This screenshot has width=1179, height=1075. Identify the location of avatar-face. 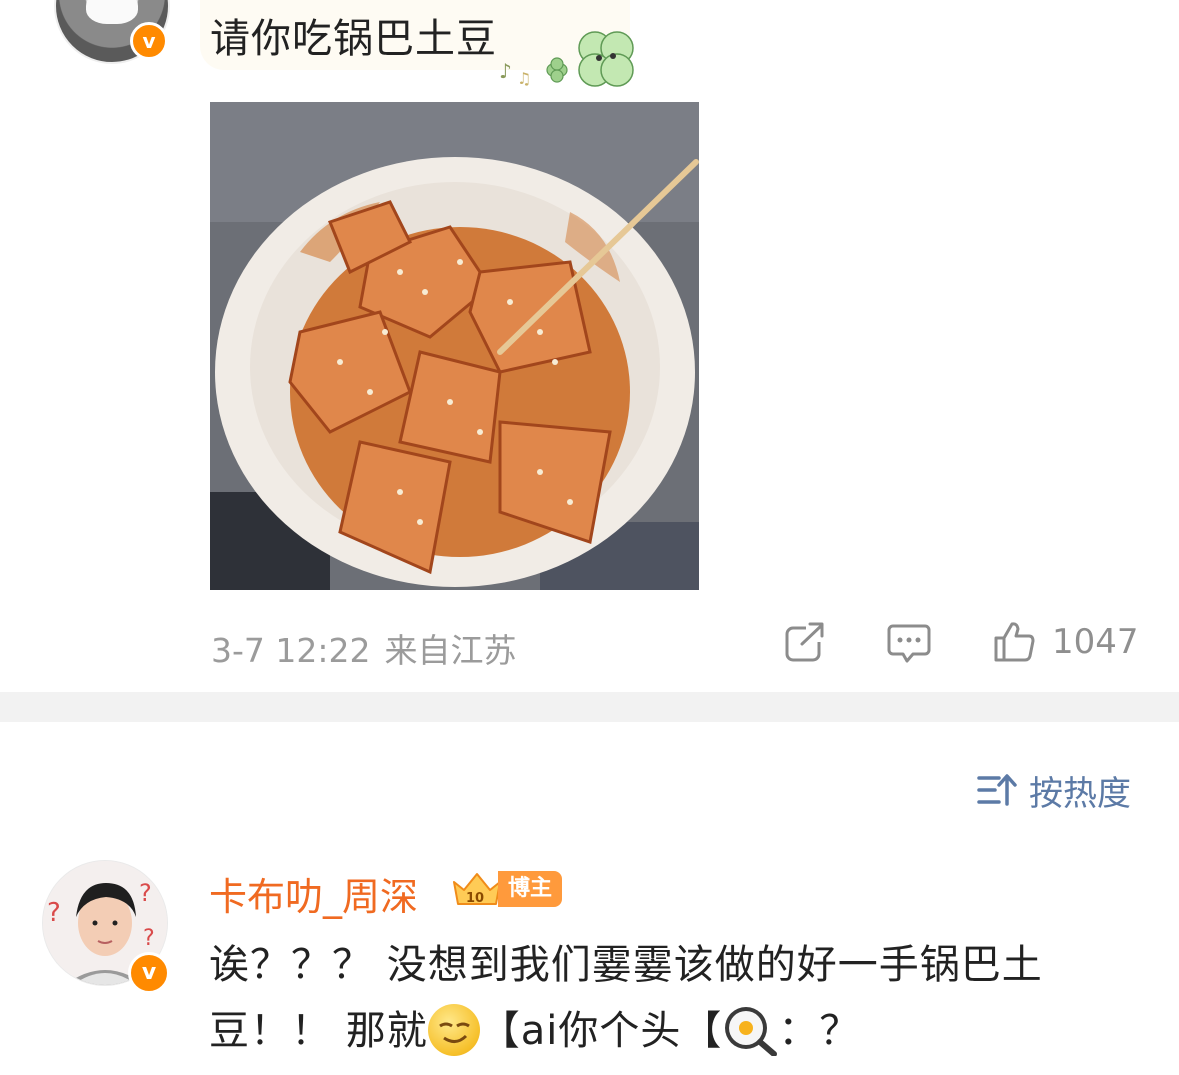
(112, 12).